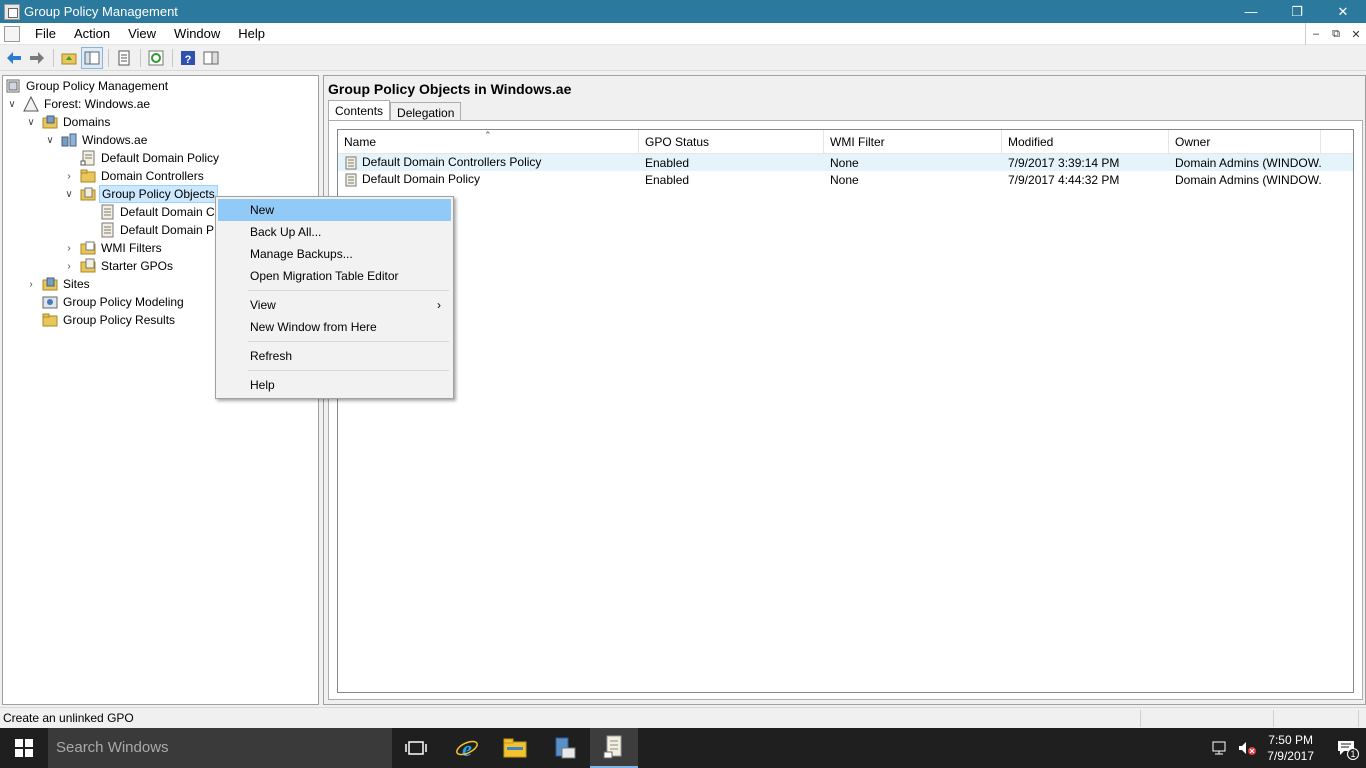 This screenshot has width=1366, height=768. What do you see at coordinates (87, 86) in the screenshot?
I see `tree-item-root: Group Policy Management` at bounding box center [87, 86].